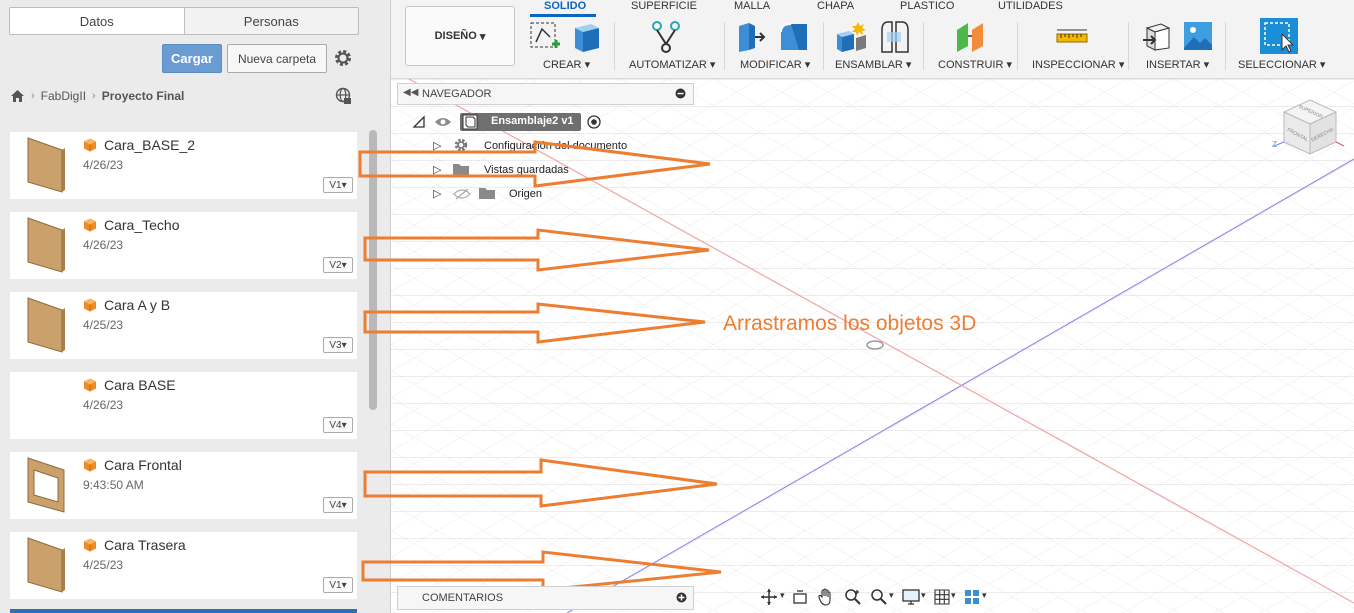 The width and height of the screenshot is (1354, 613). I want to click on component-icon, so click(470, 122).